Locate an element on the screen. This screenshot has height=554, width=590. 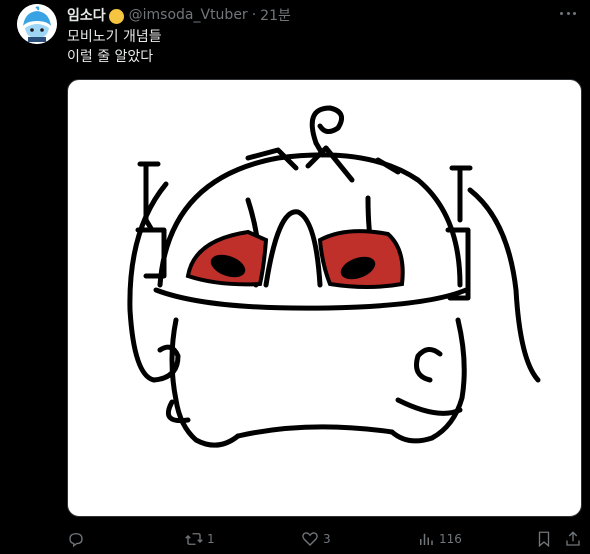
like-count: 3 is located at coordinates (327, 539).